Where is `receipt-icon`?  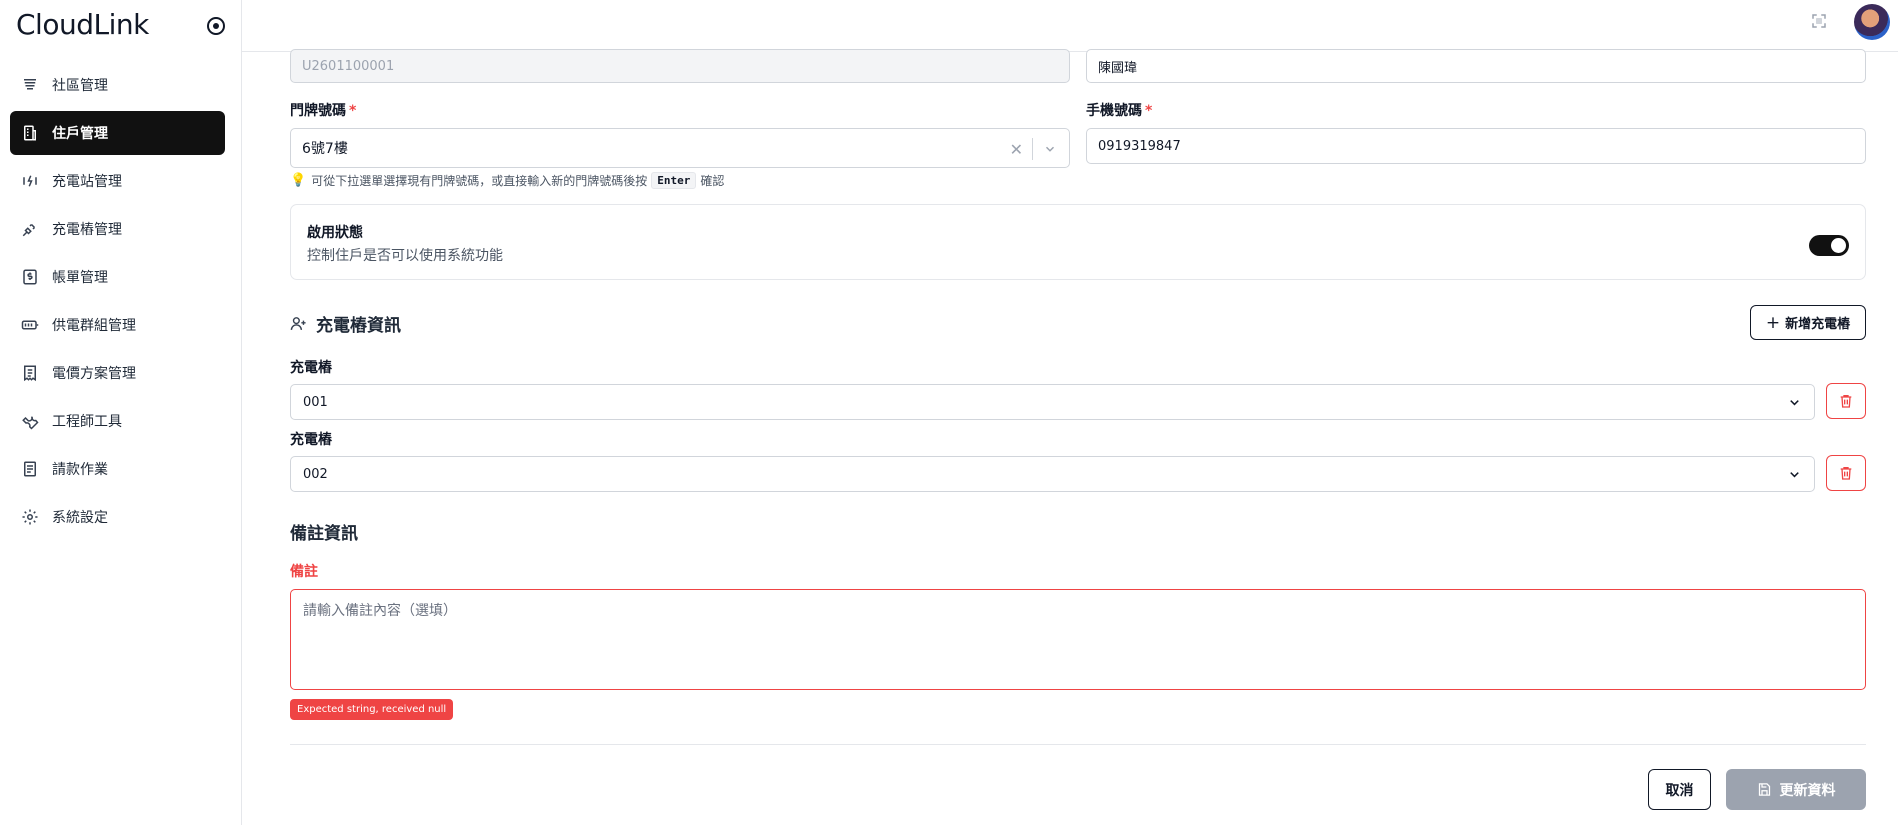
receipt-icon is located at coordinates (30, 373).